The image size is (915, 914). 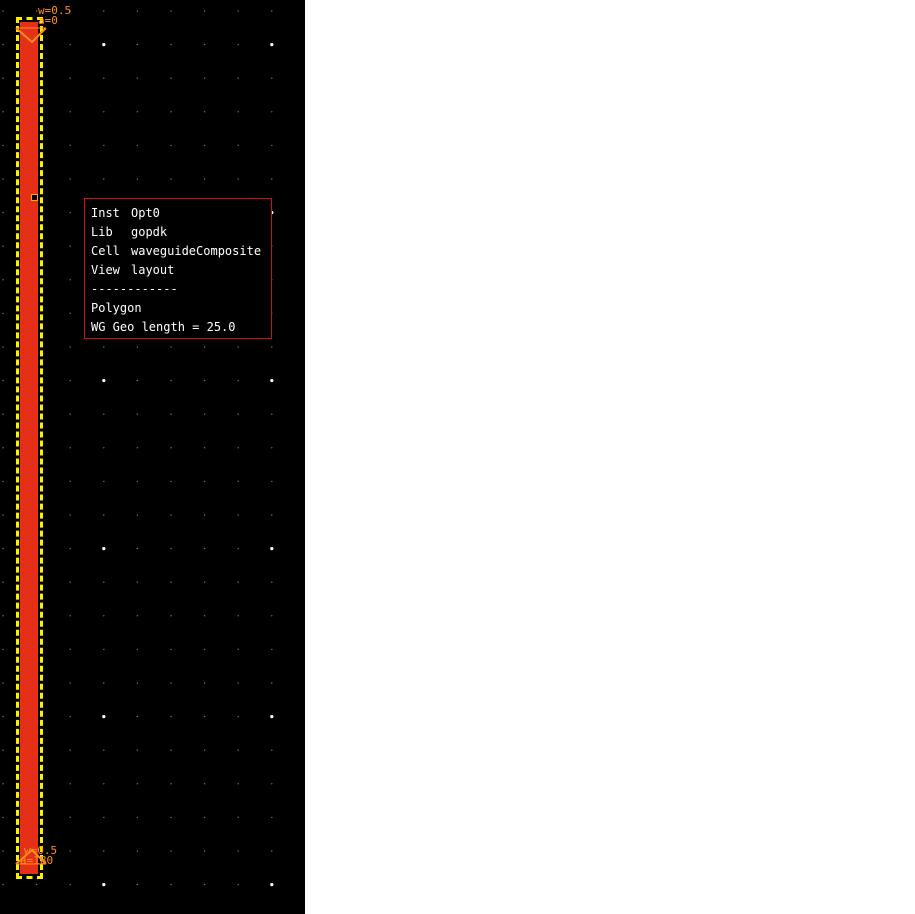 What do you see at coordinates (37, 860) in the screenshot?
I see `bottom-pin-angle-label: a=180` at bounding box center [37, 860].